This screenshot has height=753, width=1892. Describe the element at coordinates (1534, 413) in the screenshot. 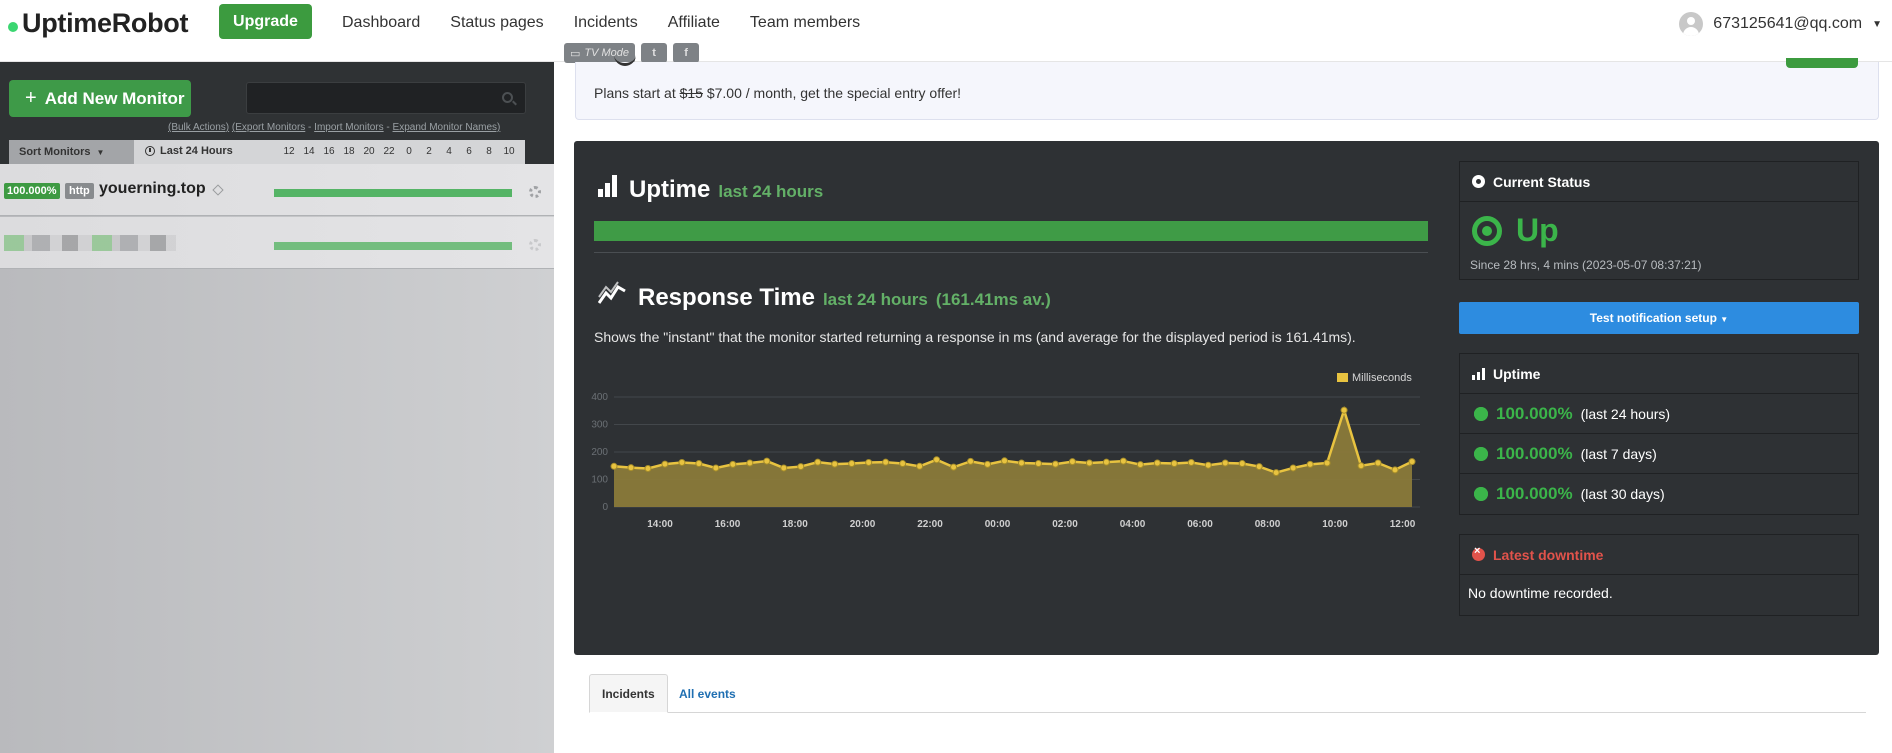

I see `uptime-value: 100.000%` at that location.